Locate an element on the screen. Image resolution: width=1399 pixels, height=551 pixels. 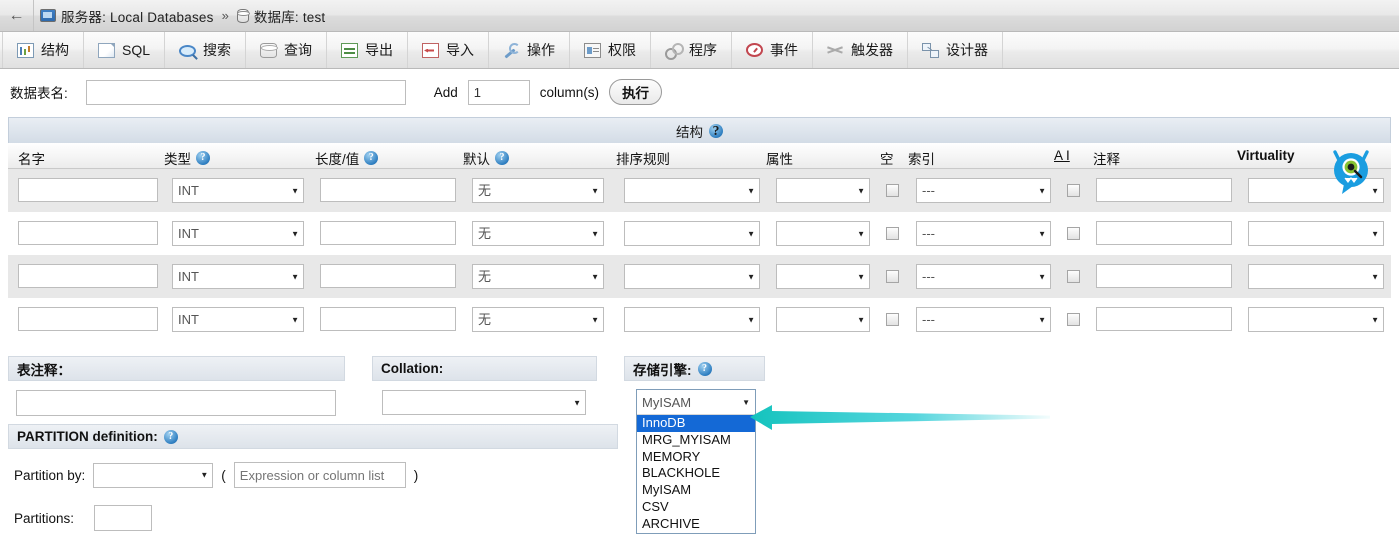
tab-structure: 结构 is located at coordinates (43, 50).